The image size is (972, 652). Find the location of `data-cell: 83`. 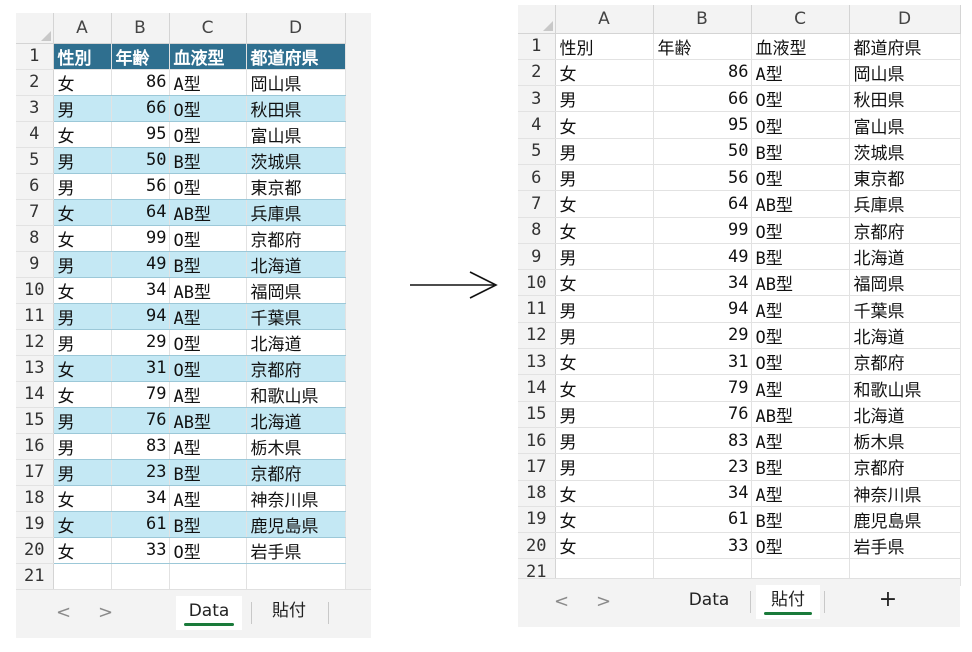

data-cell: 83 is located at coordinates (140, 446).